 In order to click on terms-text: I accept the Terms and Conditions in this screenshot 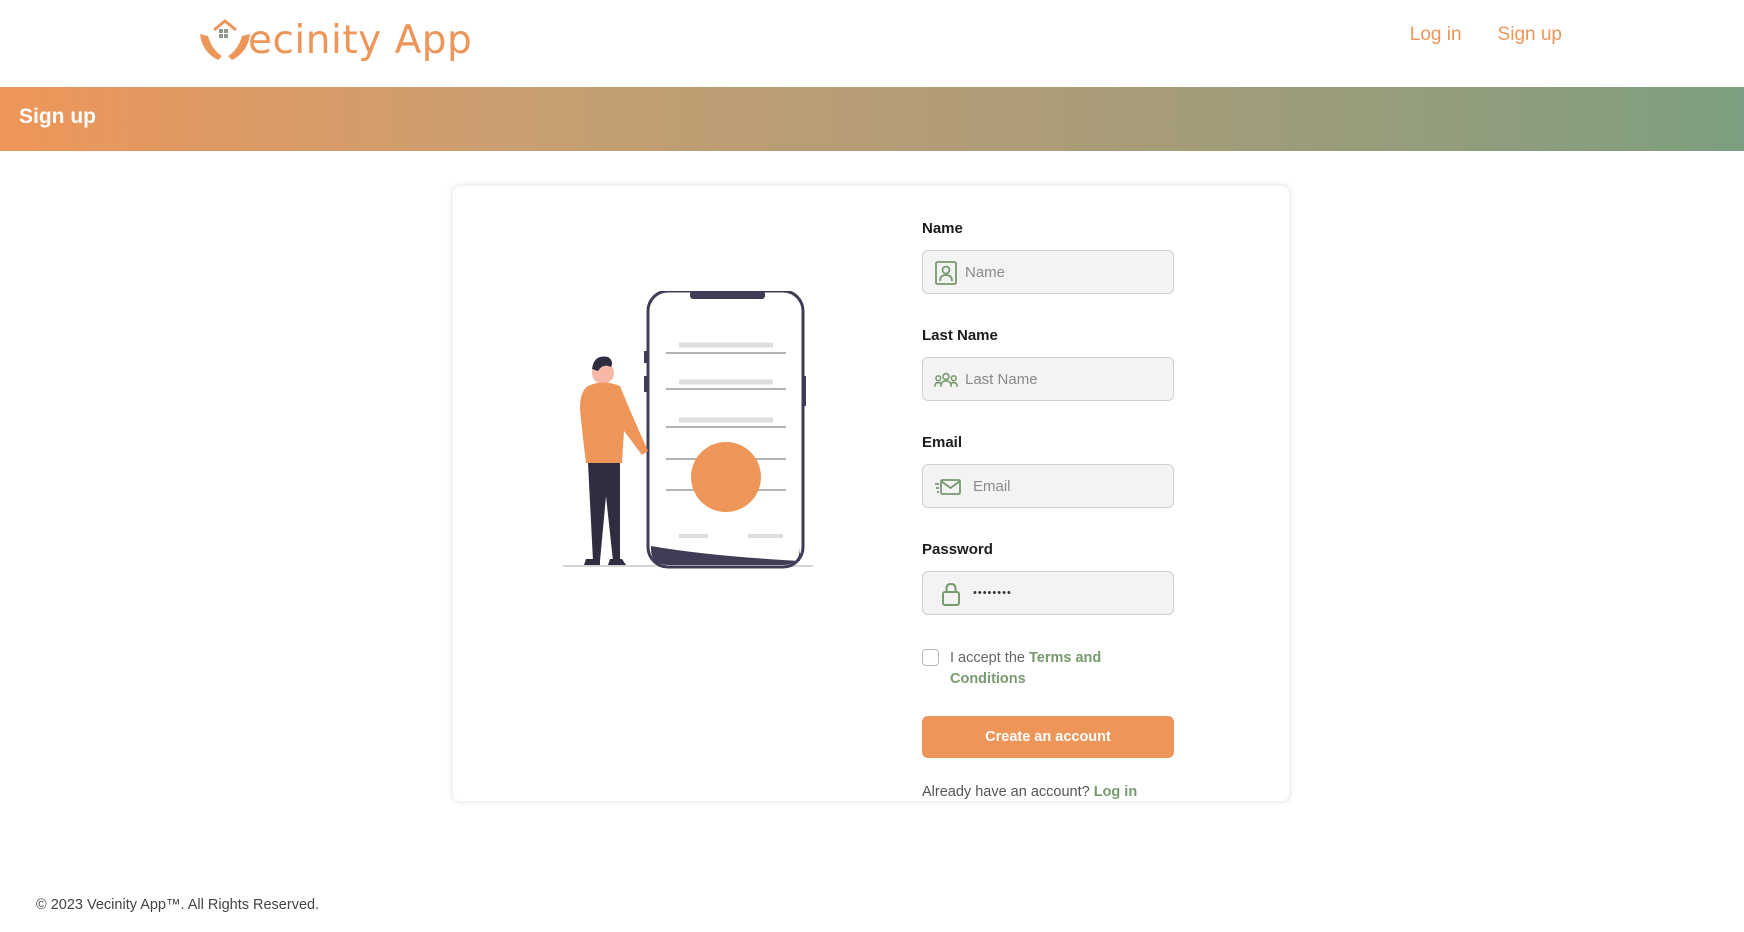, I will do `click(1062, 669)`.